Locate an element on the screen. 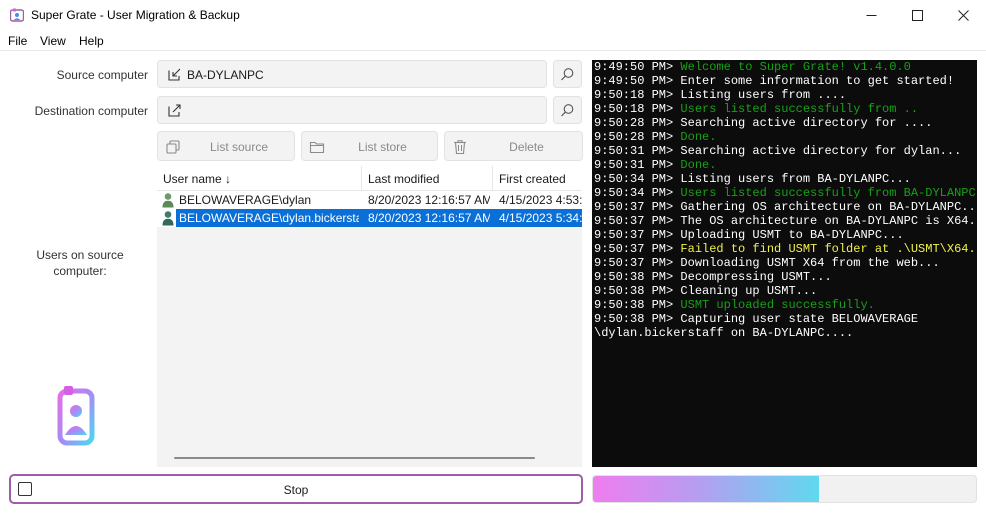 This screenshot has height=513, width=986. list-source-icon is located at coordinates (173, 147).